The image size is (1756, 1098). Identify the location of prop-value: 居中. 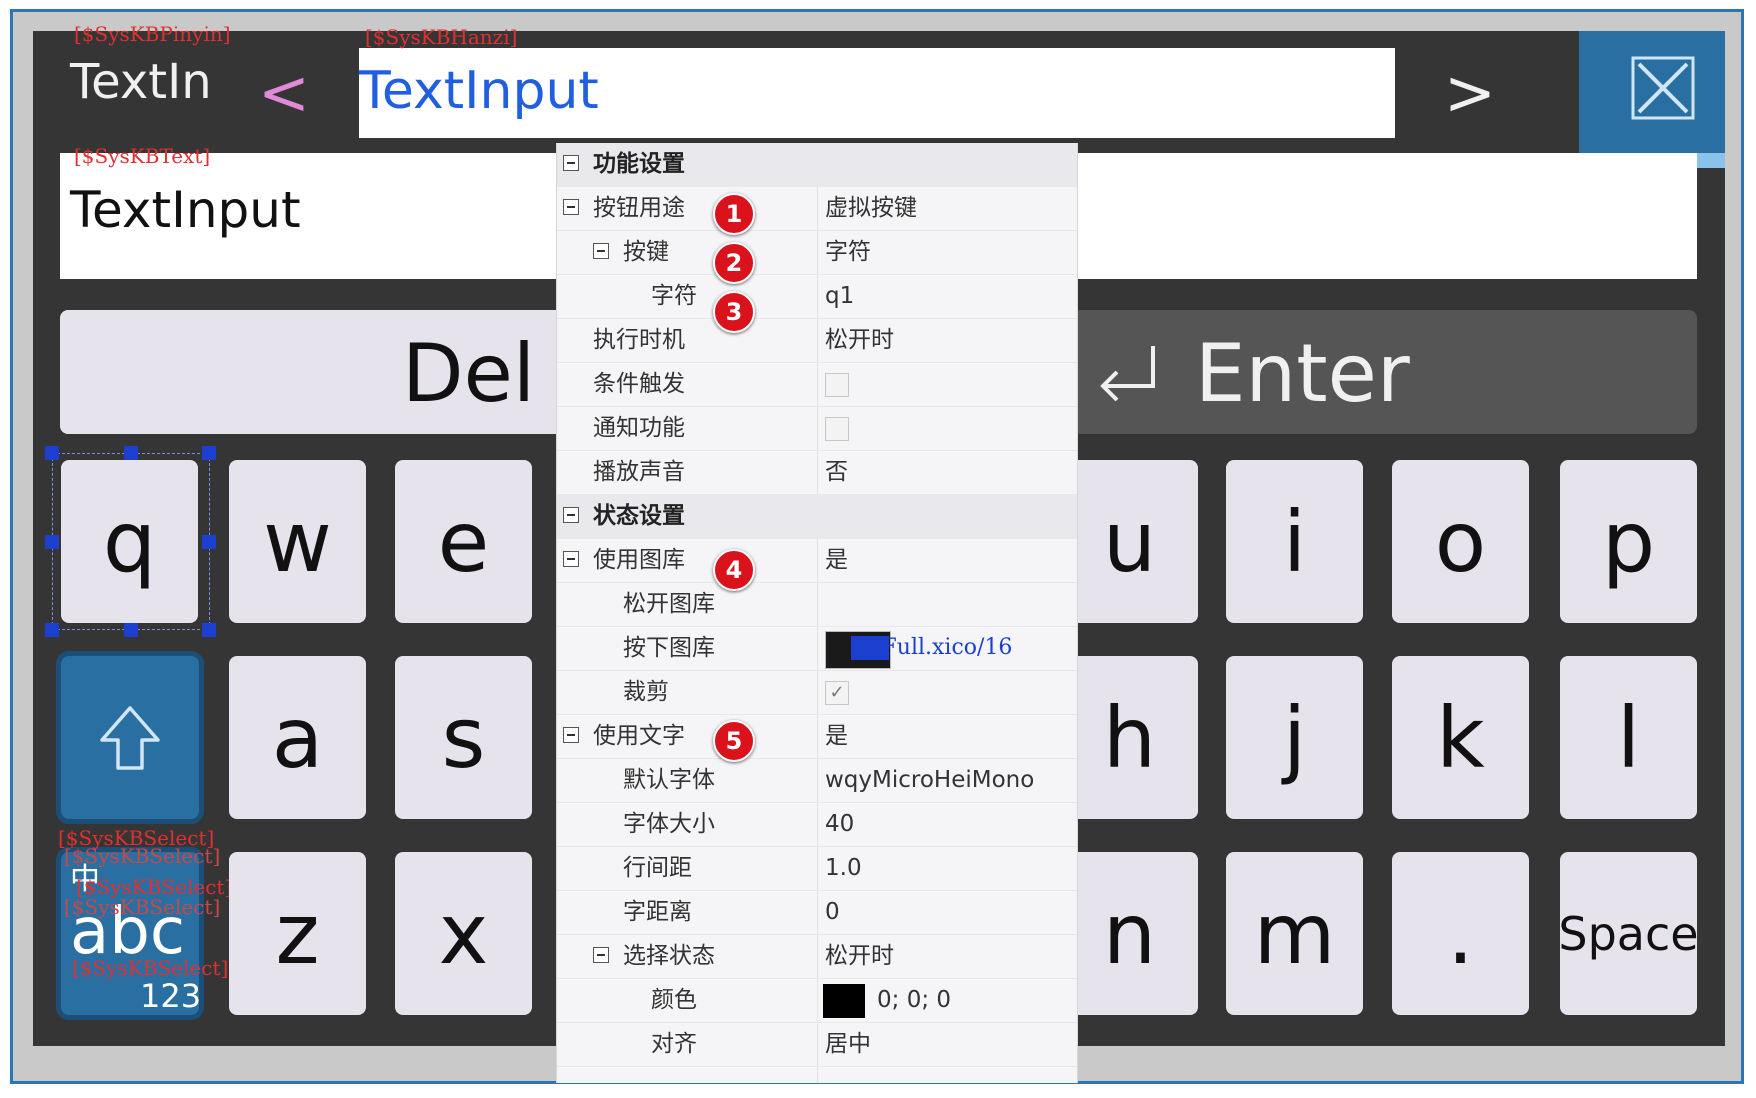
(848, 1044).